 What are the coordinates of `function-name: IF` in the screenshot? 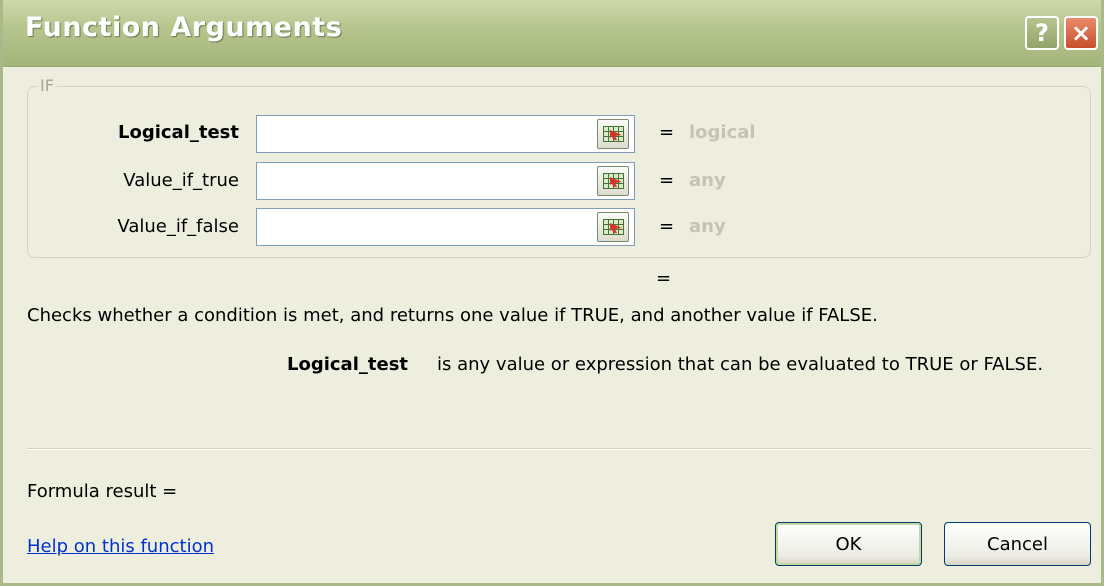 It's located at (47, 85).